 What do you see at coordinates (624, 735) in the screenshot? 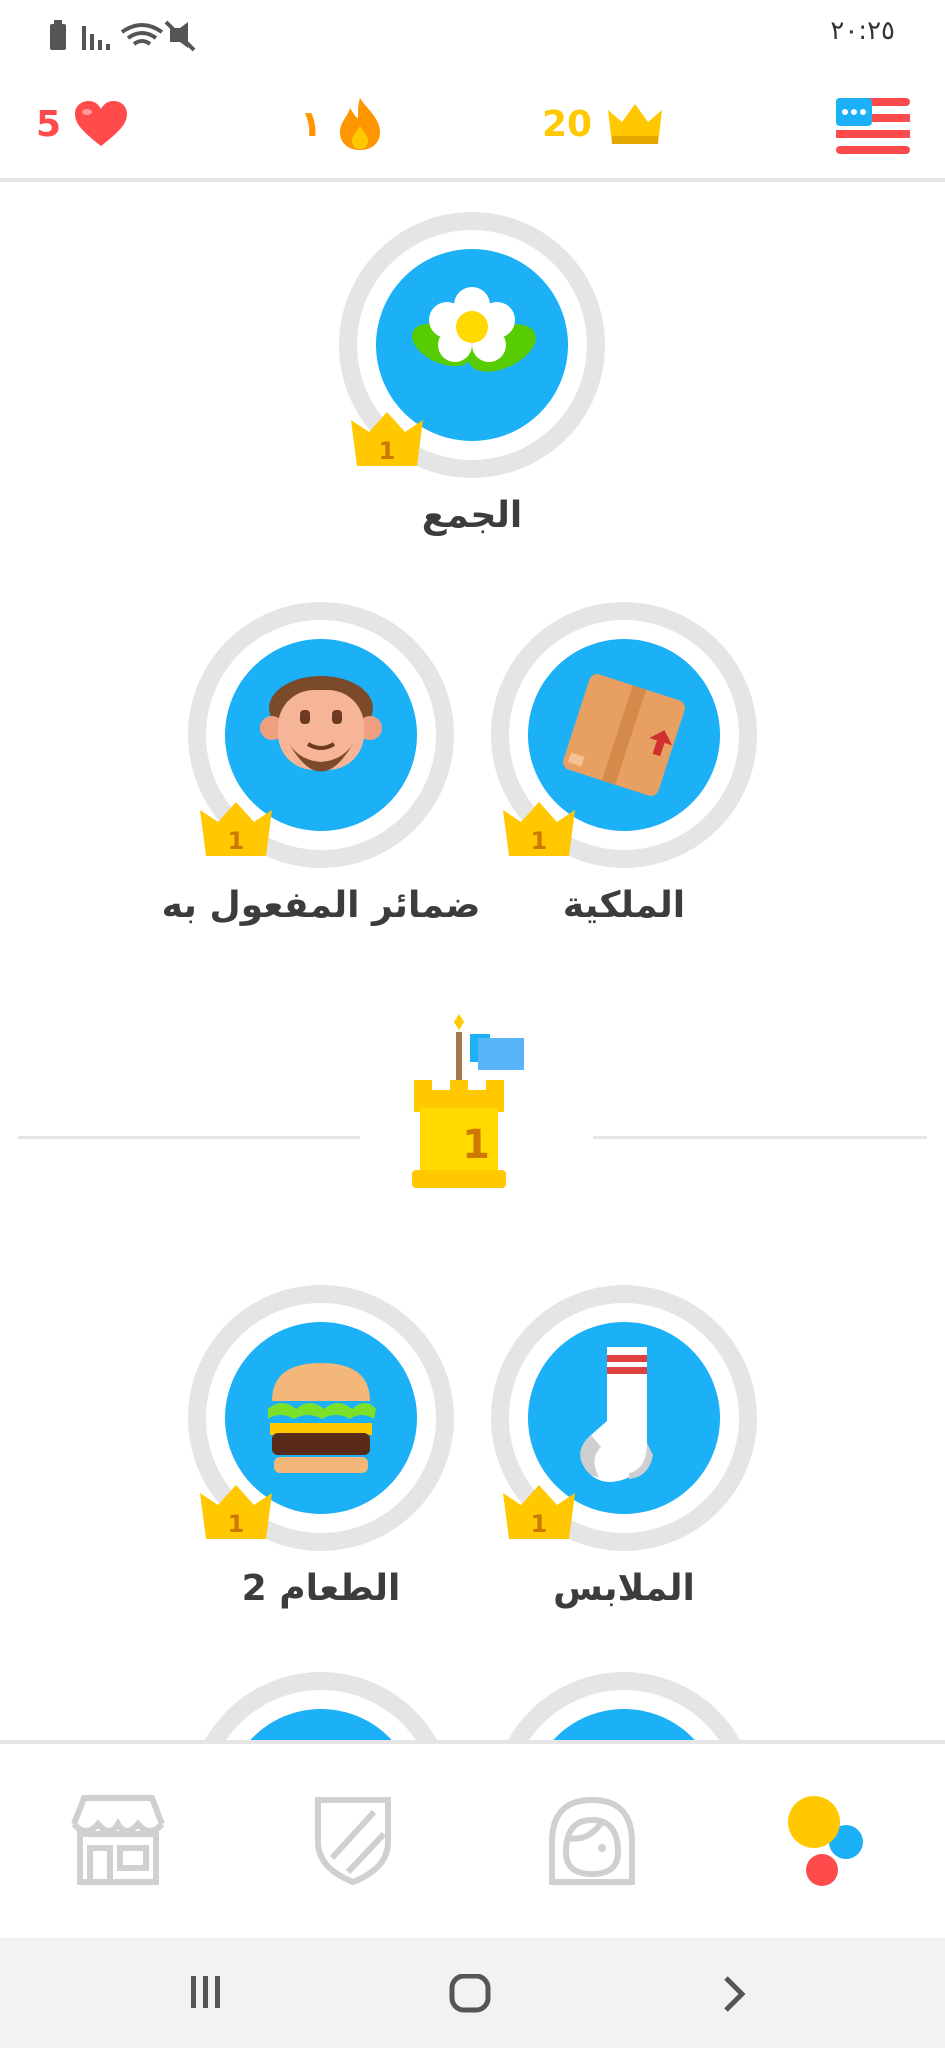
I see `skill-possession: 1` at bounding box center [624, 735].